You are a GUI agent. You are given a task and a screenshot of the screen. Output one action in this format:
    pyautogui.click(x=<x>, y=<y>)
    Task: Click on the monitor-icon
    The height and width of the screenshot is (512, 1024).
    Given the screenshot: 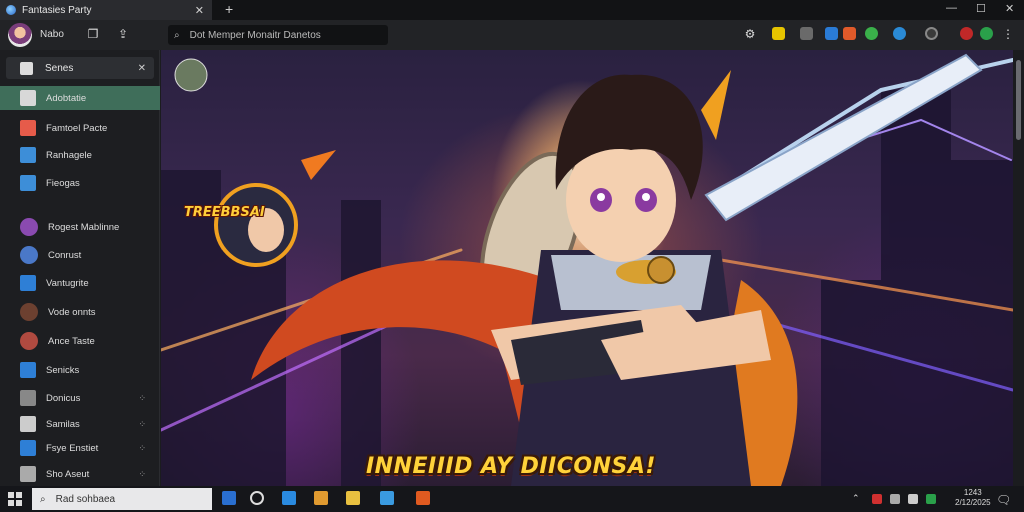 What is the action you would take?
    pyautogui.click(x=28, y=448)
    